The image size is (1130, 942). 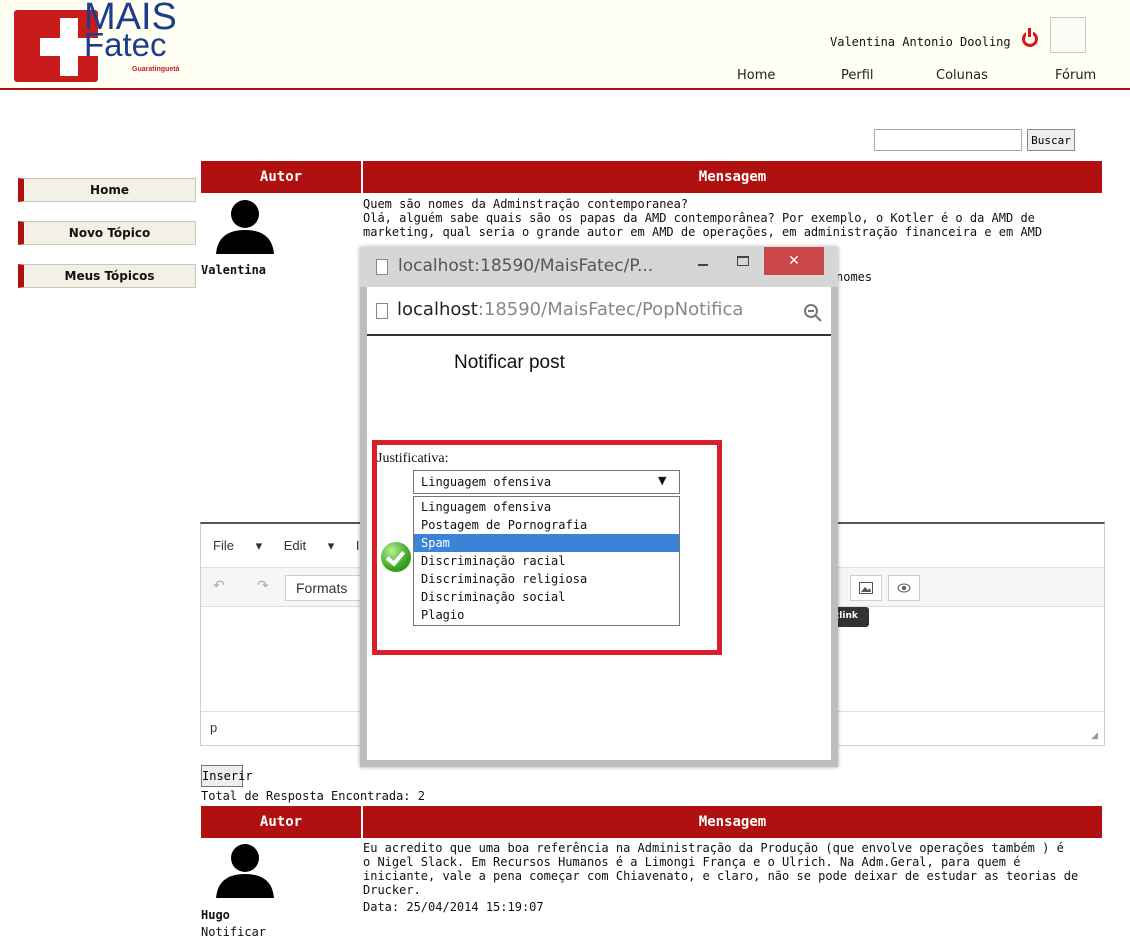 What do you see at coordinates (233, 932) in the screenshot?
I see `notify-link: Notificar` at bounding box center [233, 932].